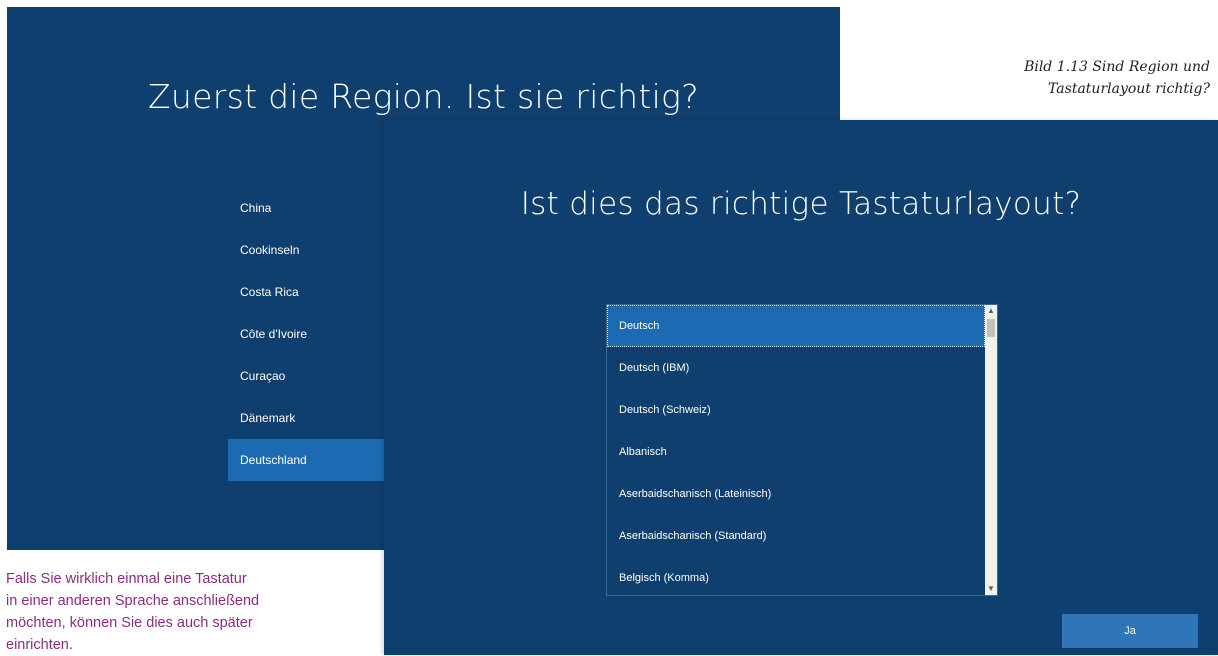 Image resolution: width=1218 pixels, height=656 pixels. What do you see at coordinates (991, 311) in the screenshot?
I see `scroll-up-icon: ▲` at bounding box center [991, 311].